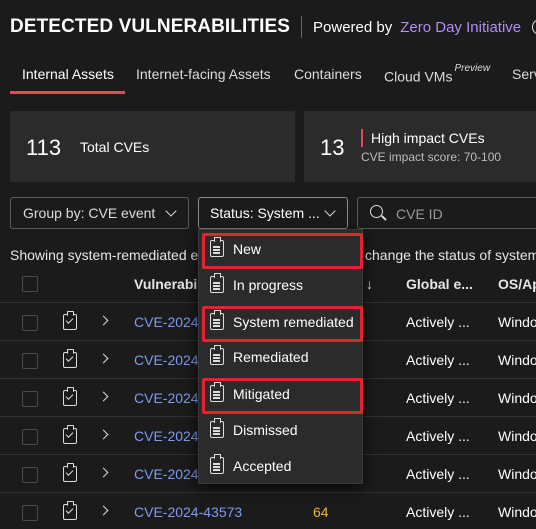 This screenshot has height=529, width=536. I want to click on showing-info-text-continued: change the status of system, so click(450, 255).